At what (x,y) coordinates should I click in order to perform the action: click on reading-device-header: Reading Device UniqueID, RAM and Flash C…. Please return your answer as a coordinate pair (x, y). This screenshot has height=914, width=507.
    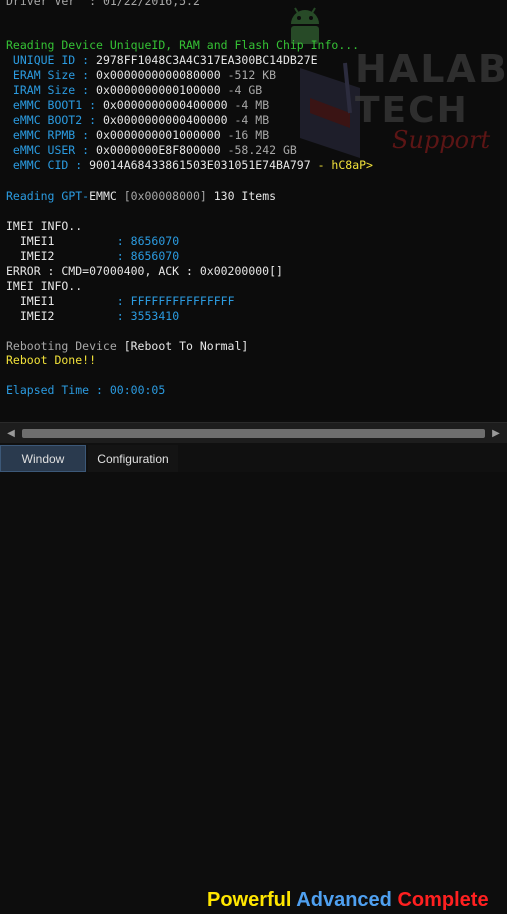
    Looking at the image, I should click on (183, 45).